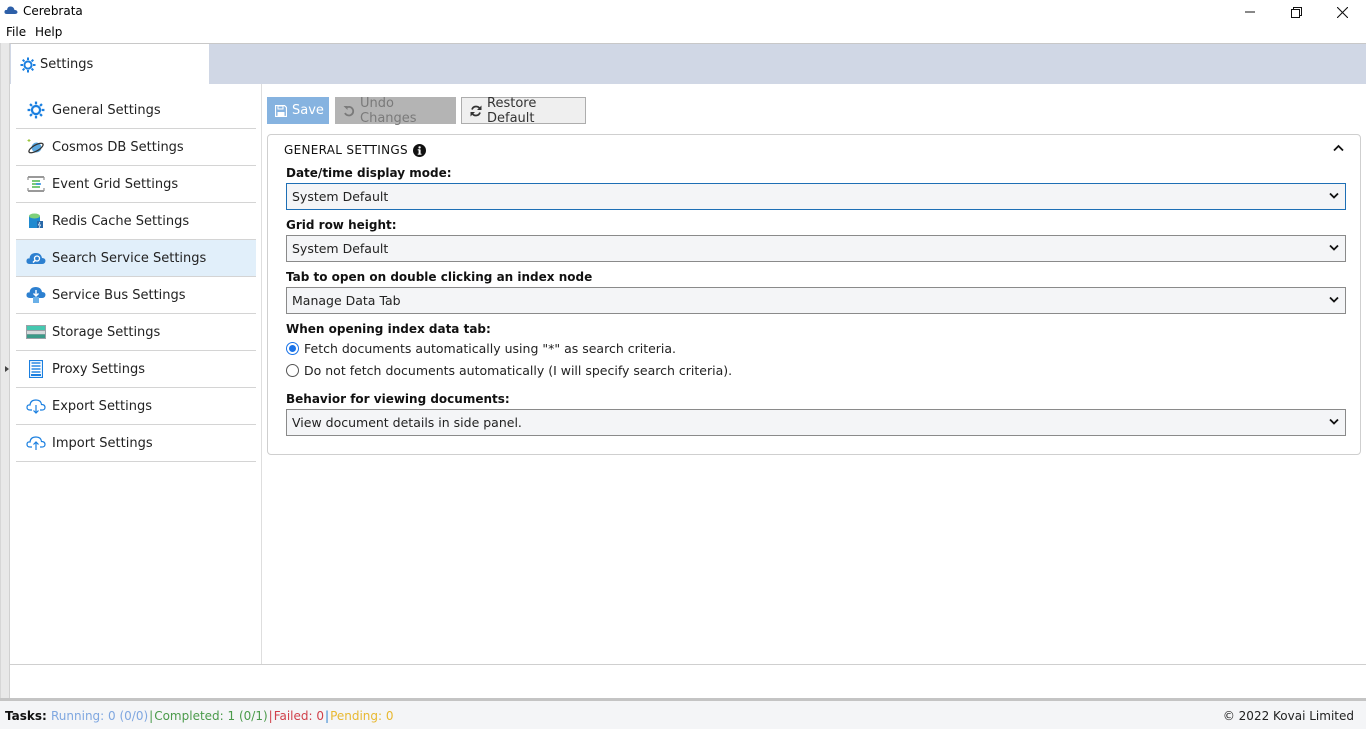  I want to click on behavior-viewing-label: Behavior for viewing documents:, so click(398, 399).